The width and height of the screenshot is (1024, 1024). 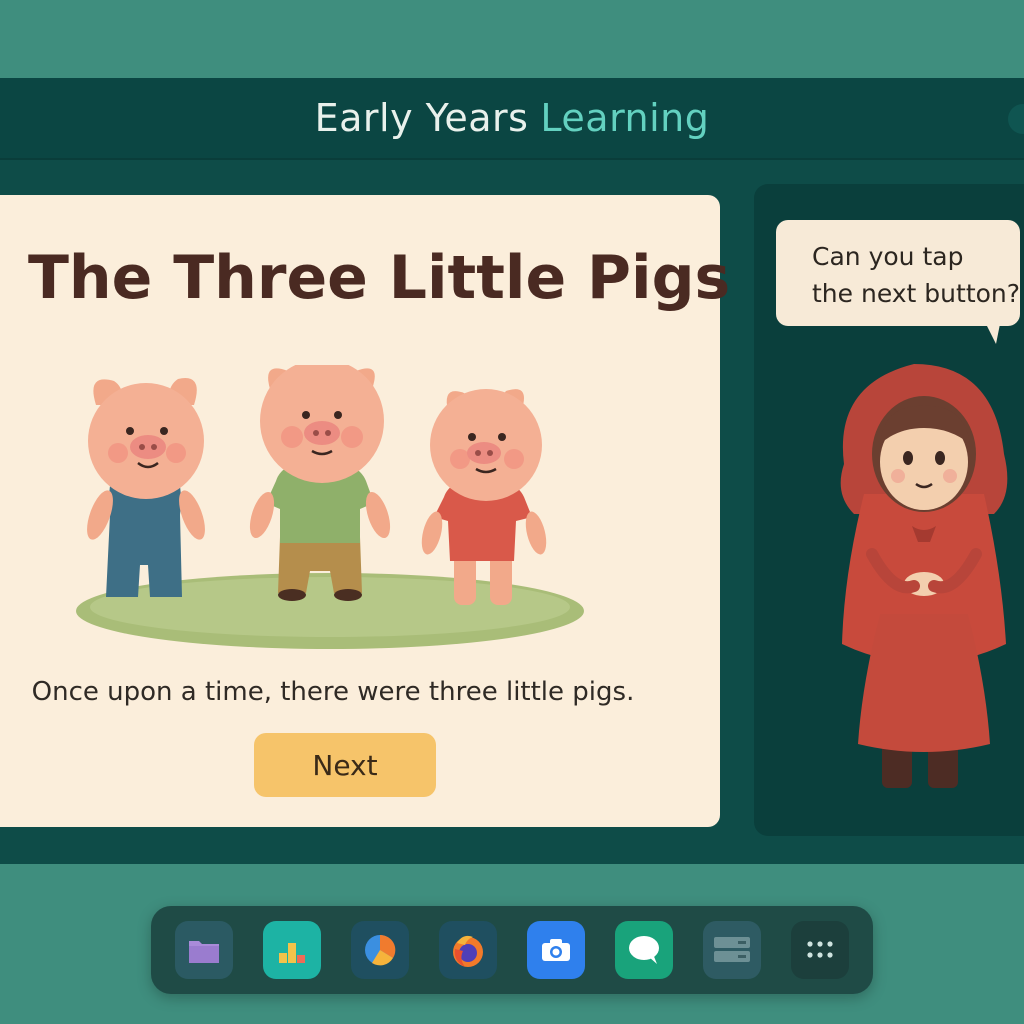 I want to click on pie-chart-app-icon, so click(x=380, y=950).